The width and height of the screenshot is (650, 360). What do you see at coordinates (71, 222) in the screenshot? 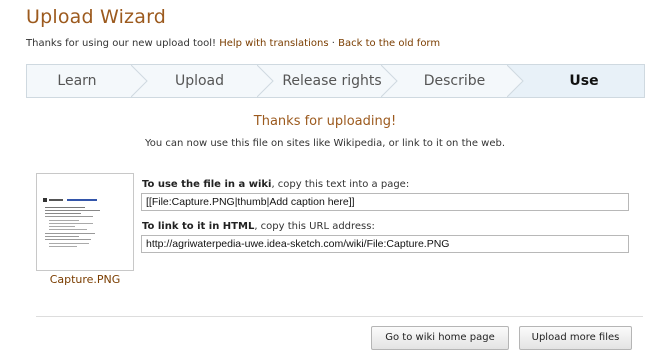
I see `thumbnail-preview-image` at bounding box center [71, 222].